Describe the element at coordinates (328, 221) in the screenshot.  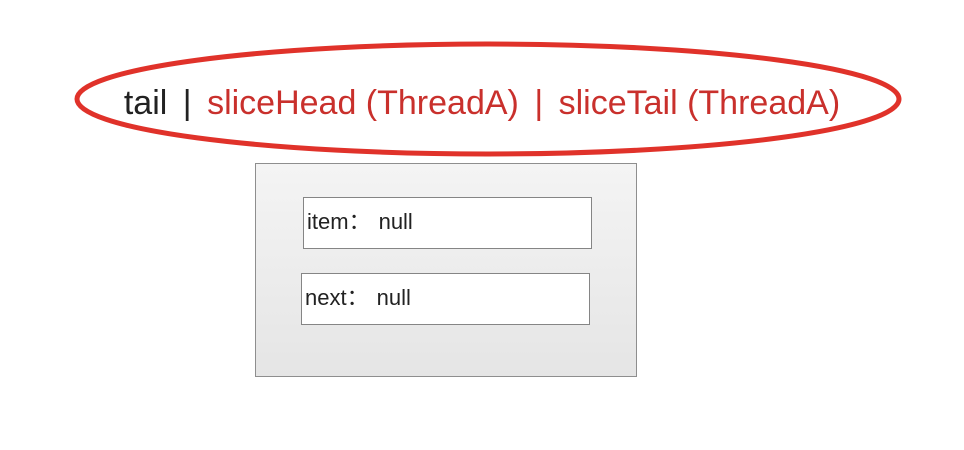
I see `item-key: item` at that location.